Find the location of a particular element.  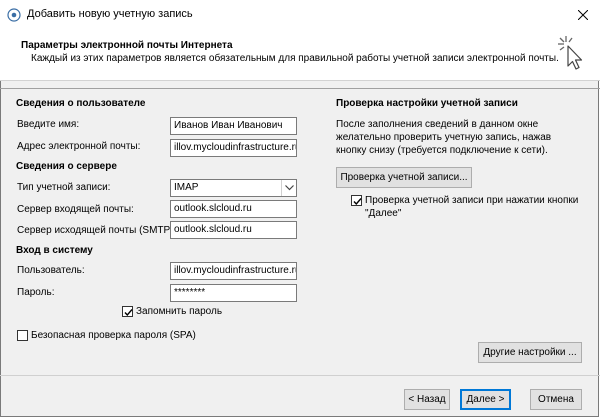

account-type-select: IMAP is located at coordinates (233, 188).